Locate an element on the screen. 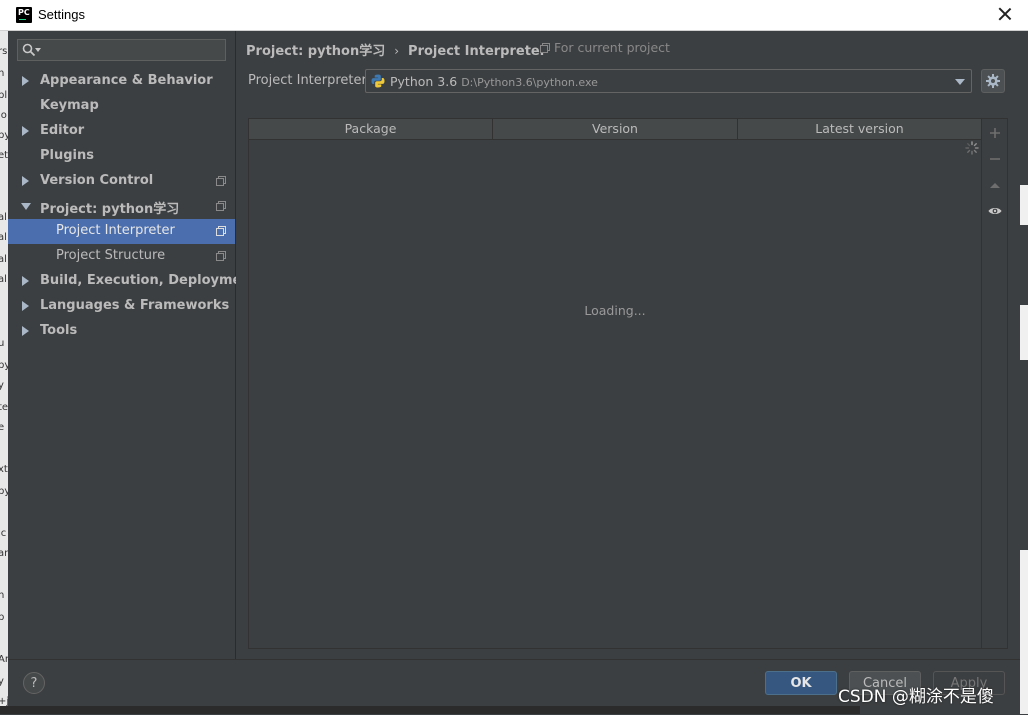  column-header-package: Package is located at coordinates (371, 129).